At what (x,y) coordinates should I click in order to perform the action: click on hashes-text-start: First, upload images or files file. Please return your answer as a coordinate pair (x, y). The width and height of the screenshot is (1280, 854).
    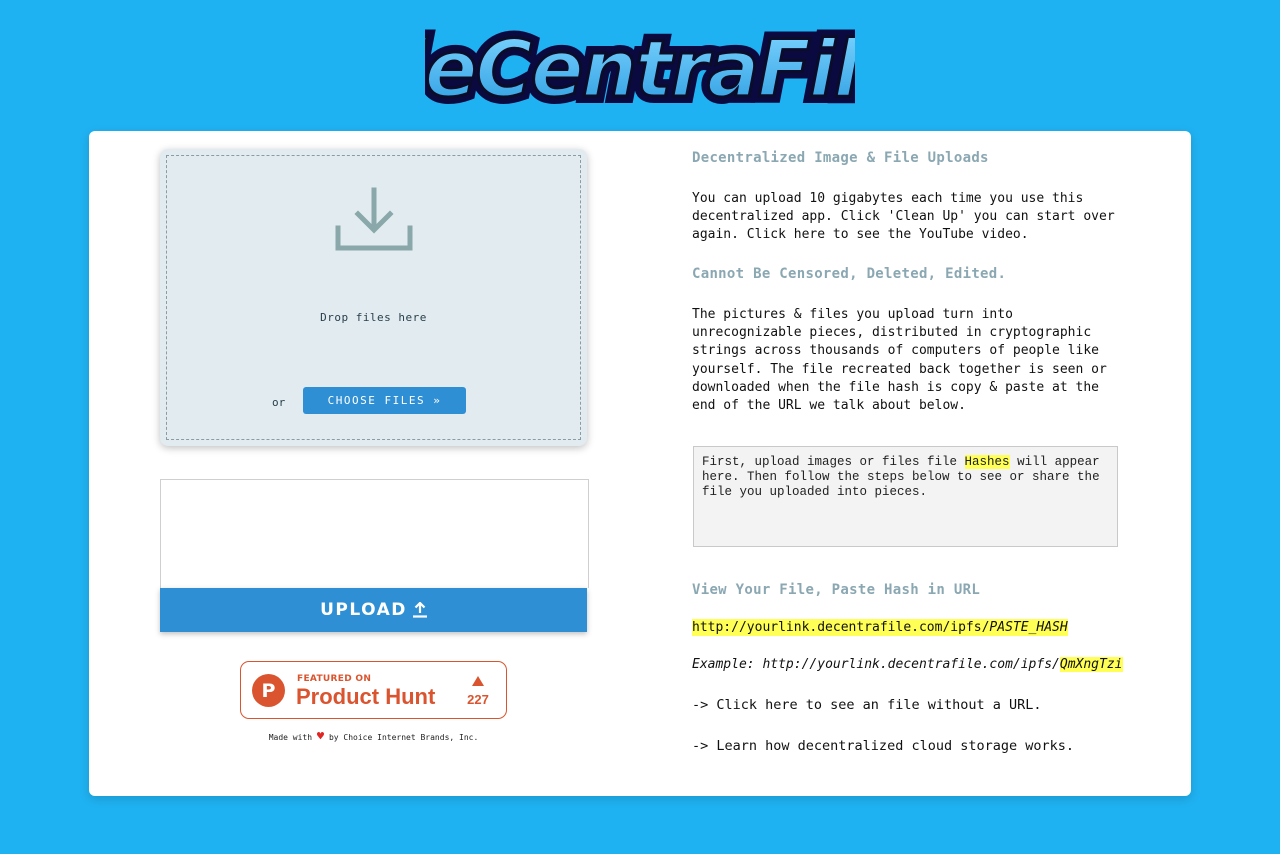
    Looking at the image, I should click on (833, 462).